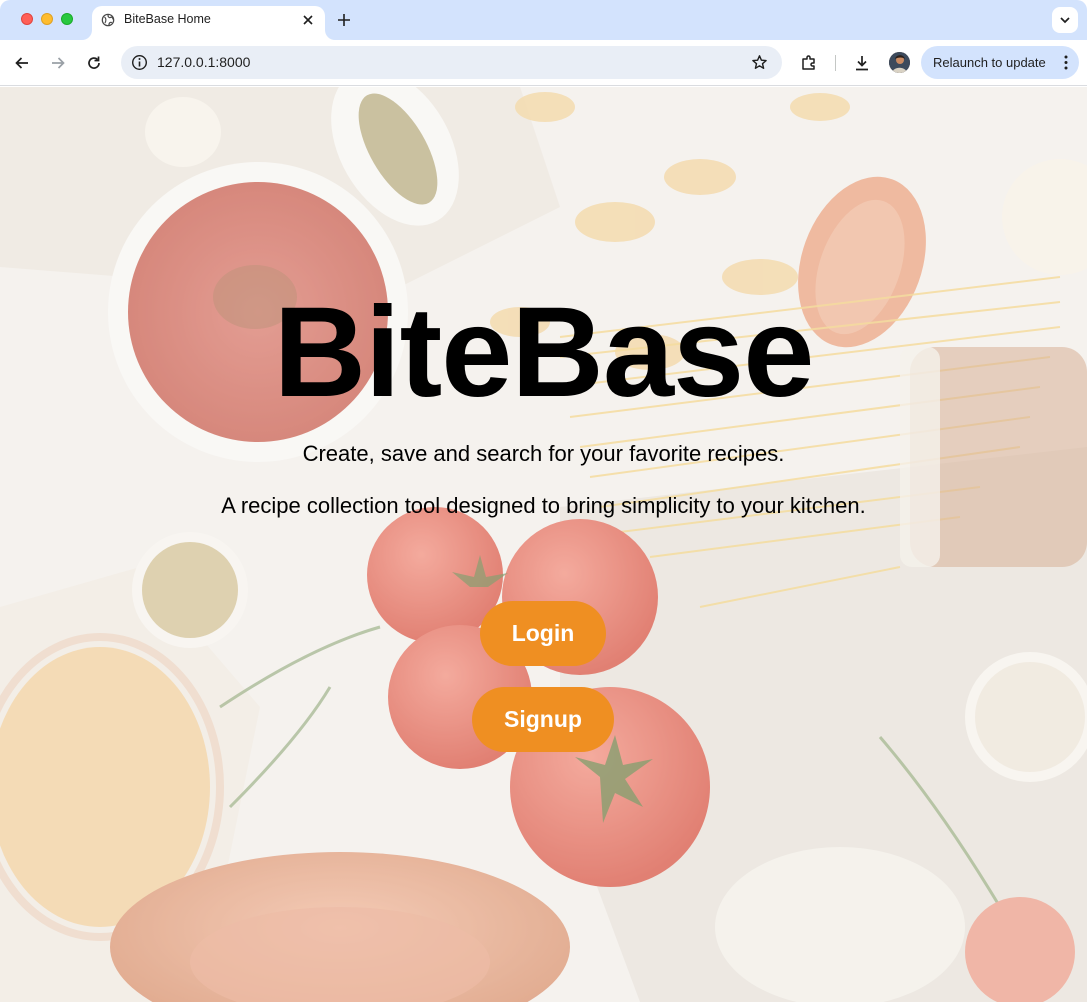 This screenshot has width=1087, height=1002. Describe the element at coordinates (108, 20) in the screenshot. I see `globe-icon` at that location.